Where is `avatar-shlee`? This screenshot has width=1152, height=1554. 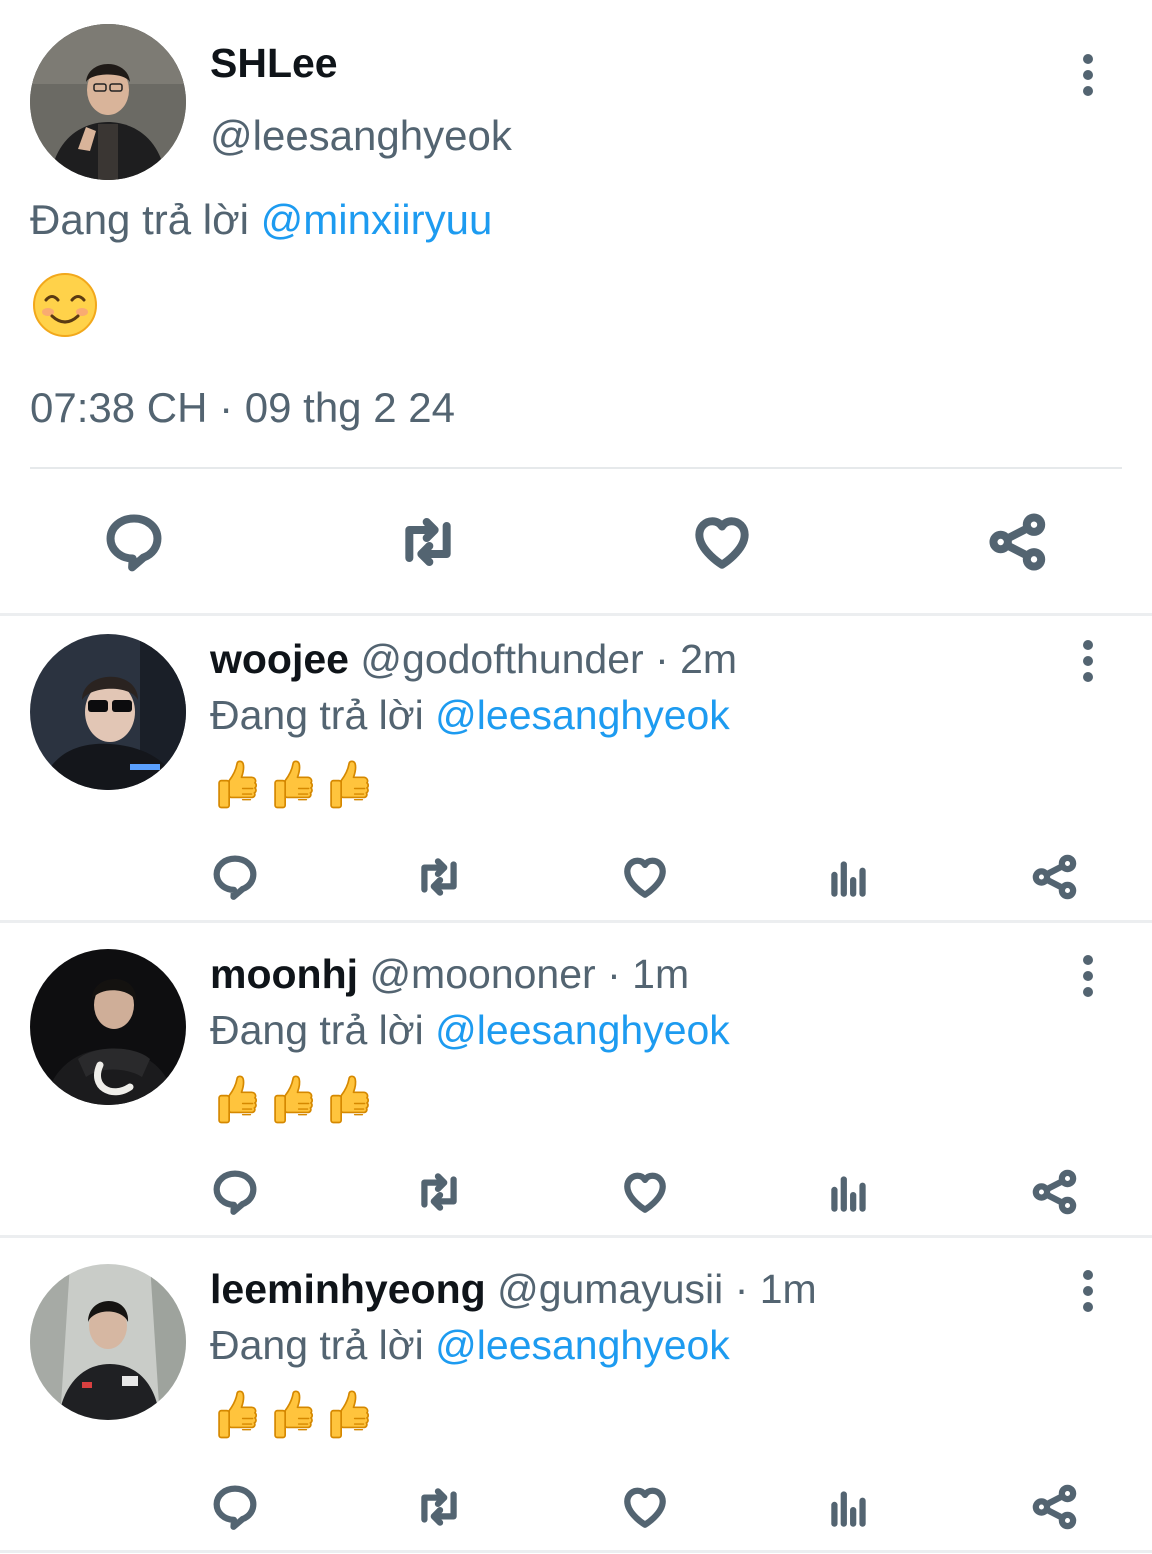 avatar-shlee is located at coordinates (108, 102).